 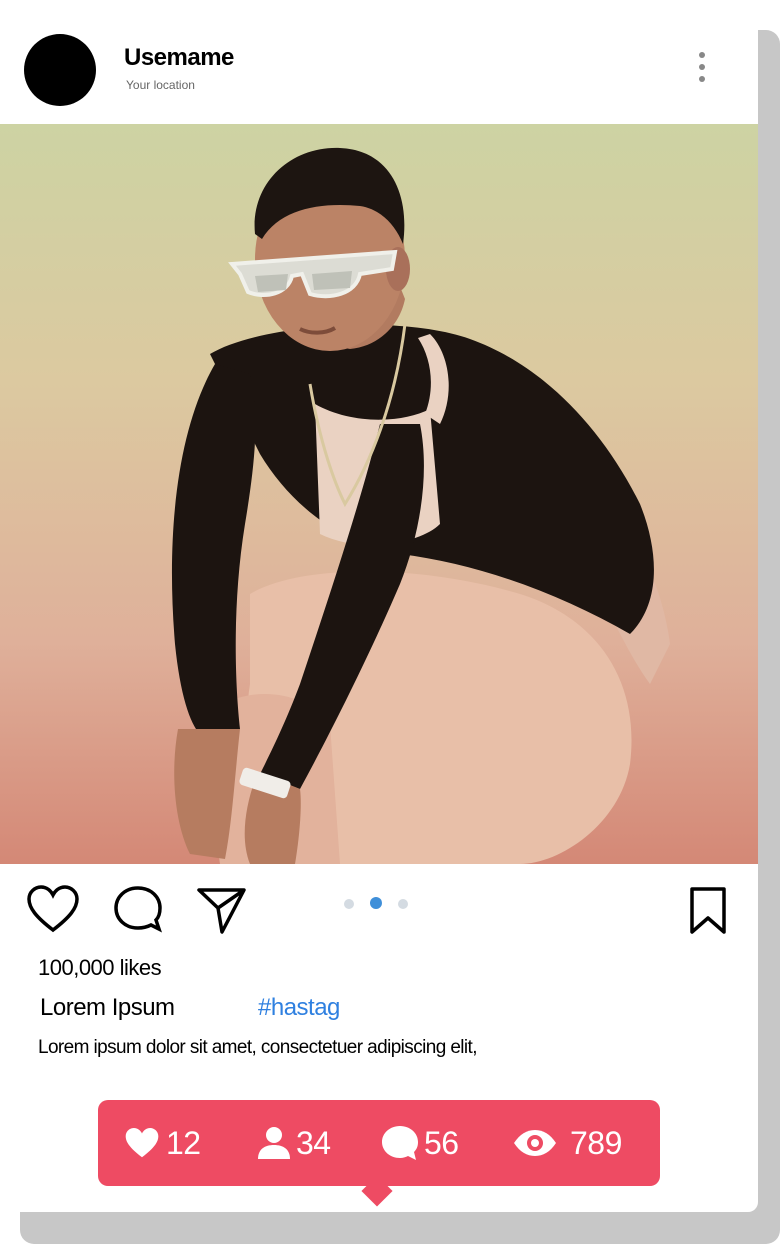 What do you see at coordinates (708, 911) in the screenshot?
I see `bookmark-icon` at bounding box center [708, 911].